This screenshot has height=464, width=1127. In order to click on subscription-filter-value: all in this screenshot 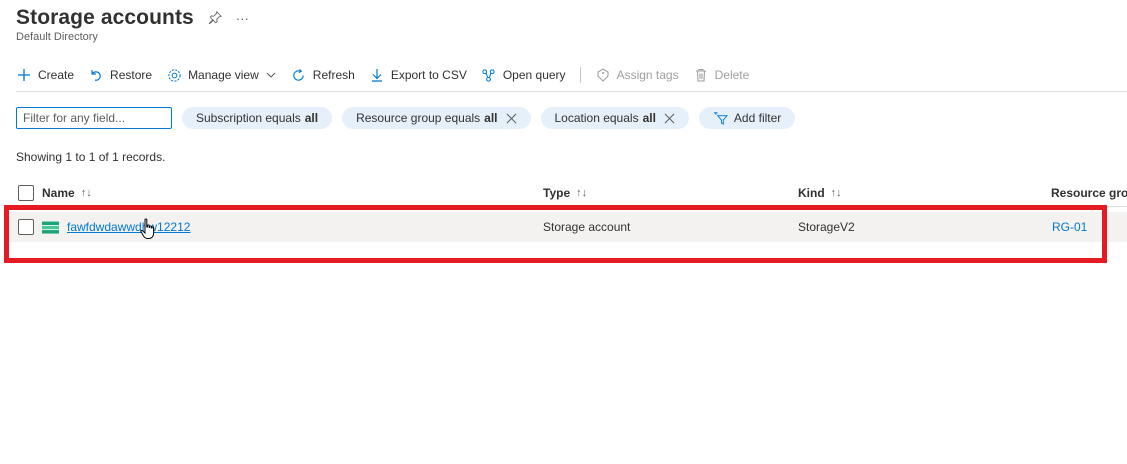, I will do `click(311, 118)`.